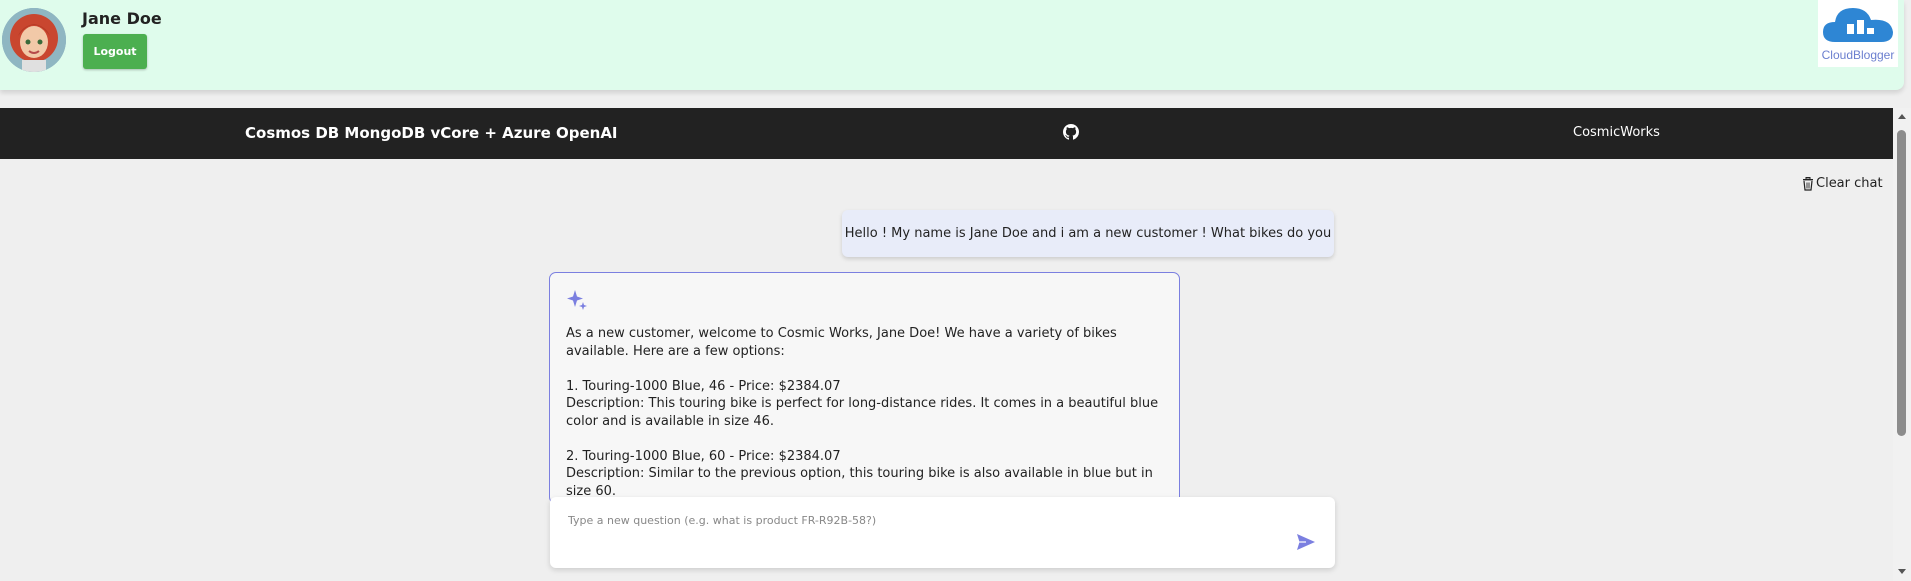  What do you see at coordinates (1901, 283) in the screenshot?
I see `scroll-thumb` at bounding box center [1901, 283].